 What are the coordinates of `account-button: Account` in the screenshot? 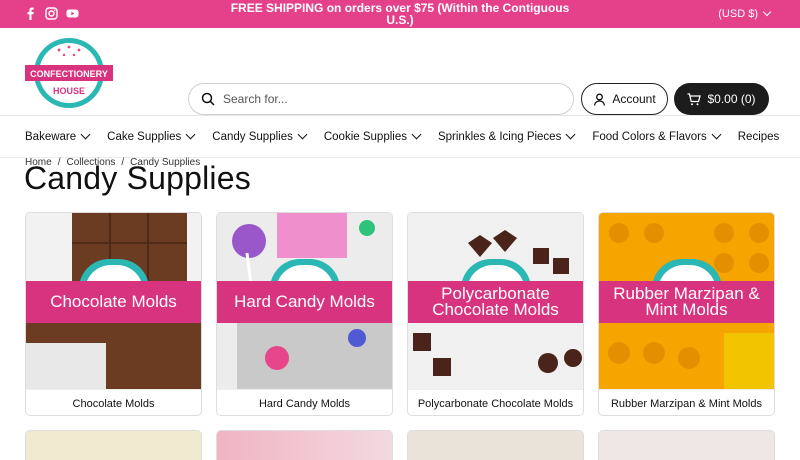 It's located at (624, 99).